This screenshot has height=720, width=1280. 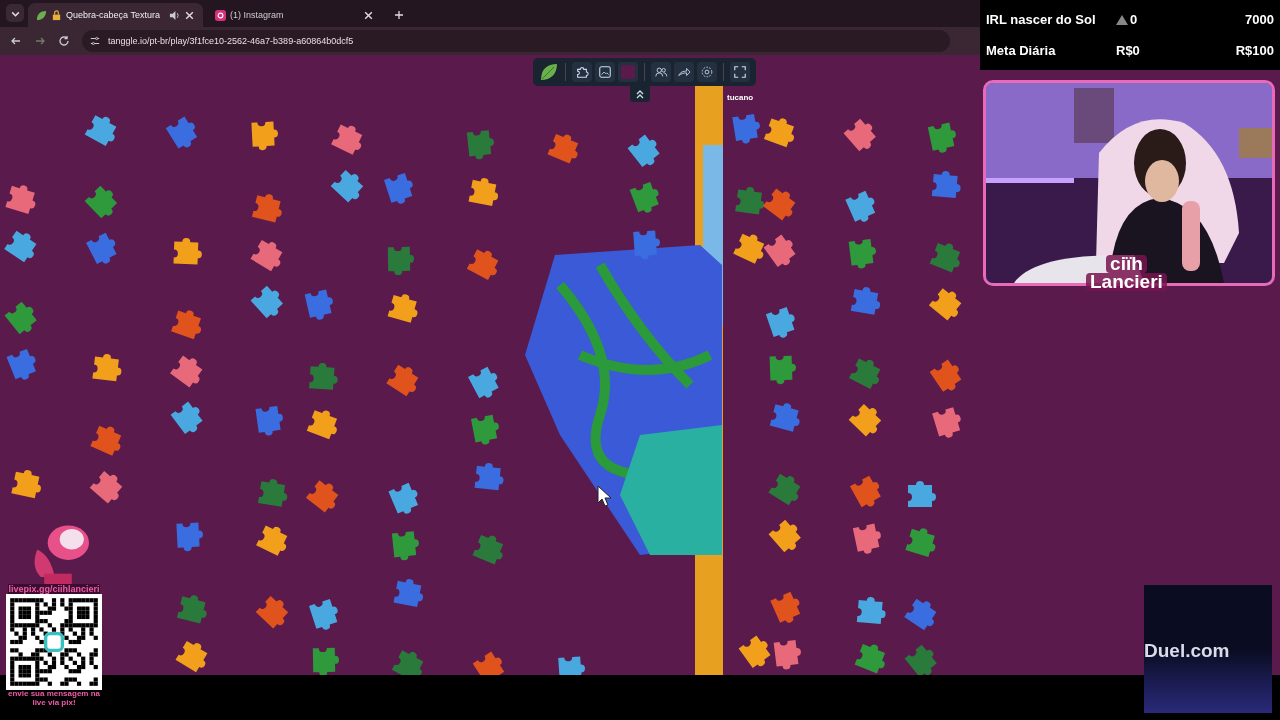 I want to click on background-color-button, so click(x=628, y=72).